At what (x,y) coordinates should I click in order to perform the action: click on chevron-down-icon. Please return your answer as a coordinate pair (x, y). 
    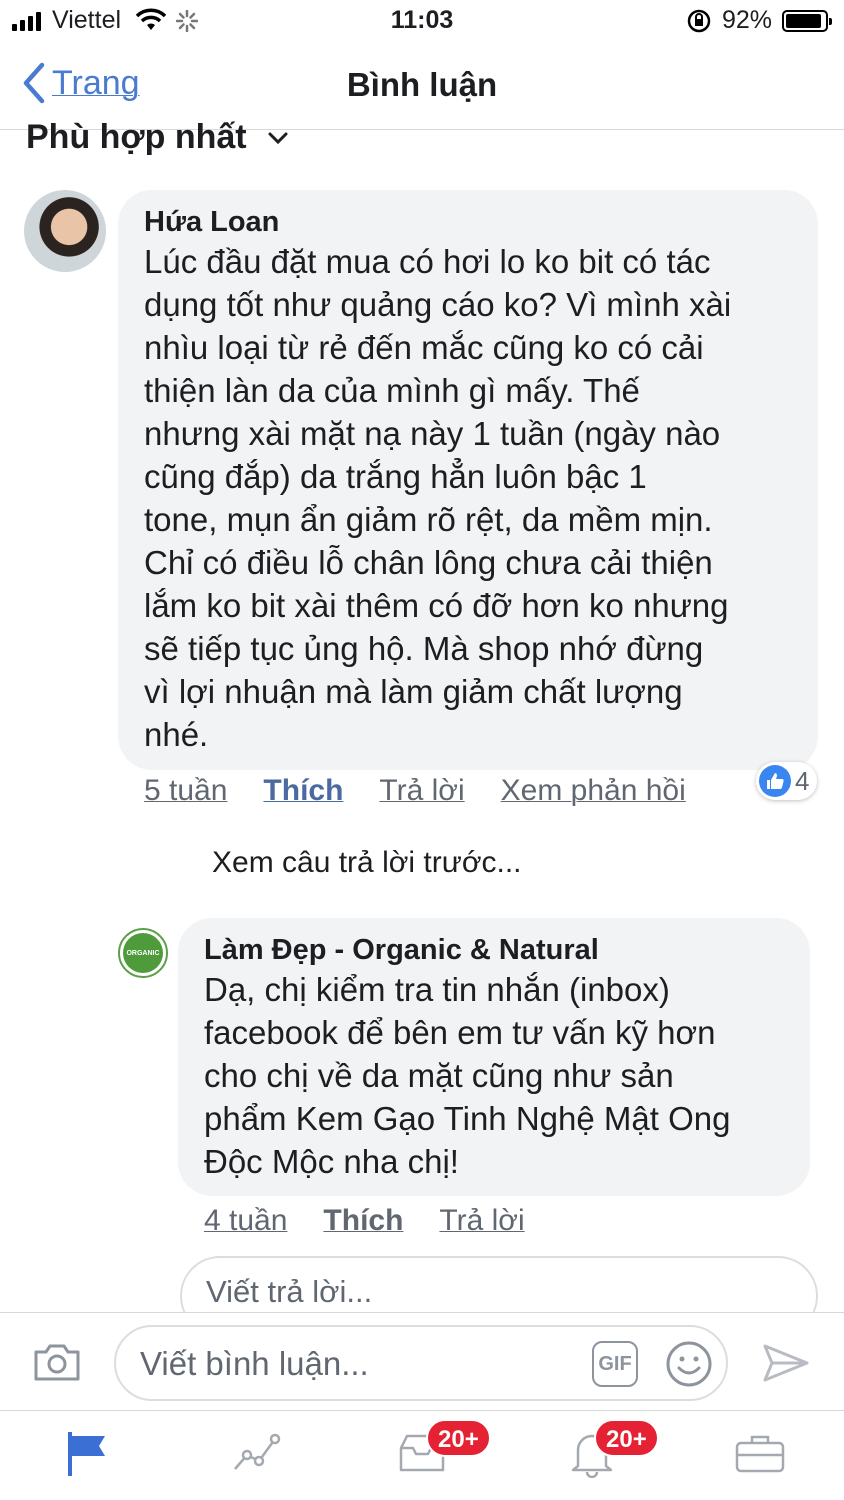
    Looking at the image, I should click on (278, 138).